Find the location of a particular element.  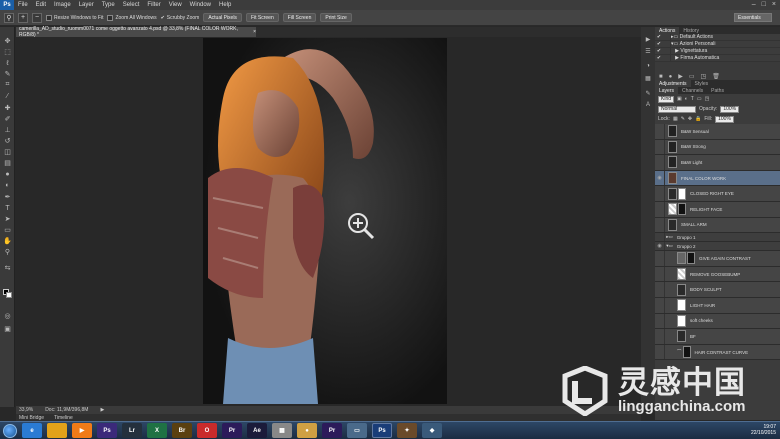

history-brush-tool-icon: ↺ is located at coordinates (7, 141).